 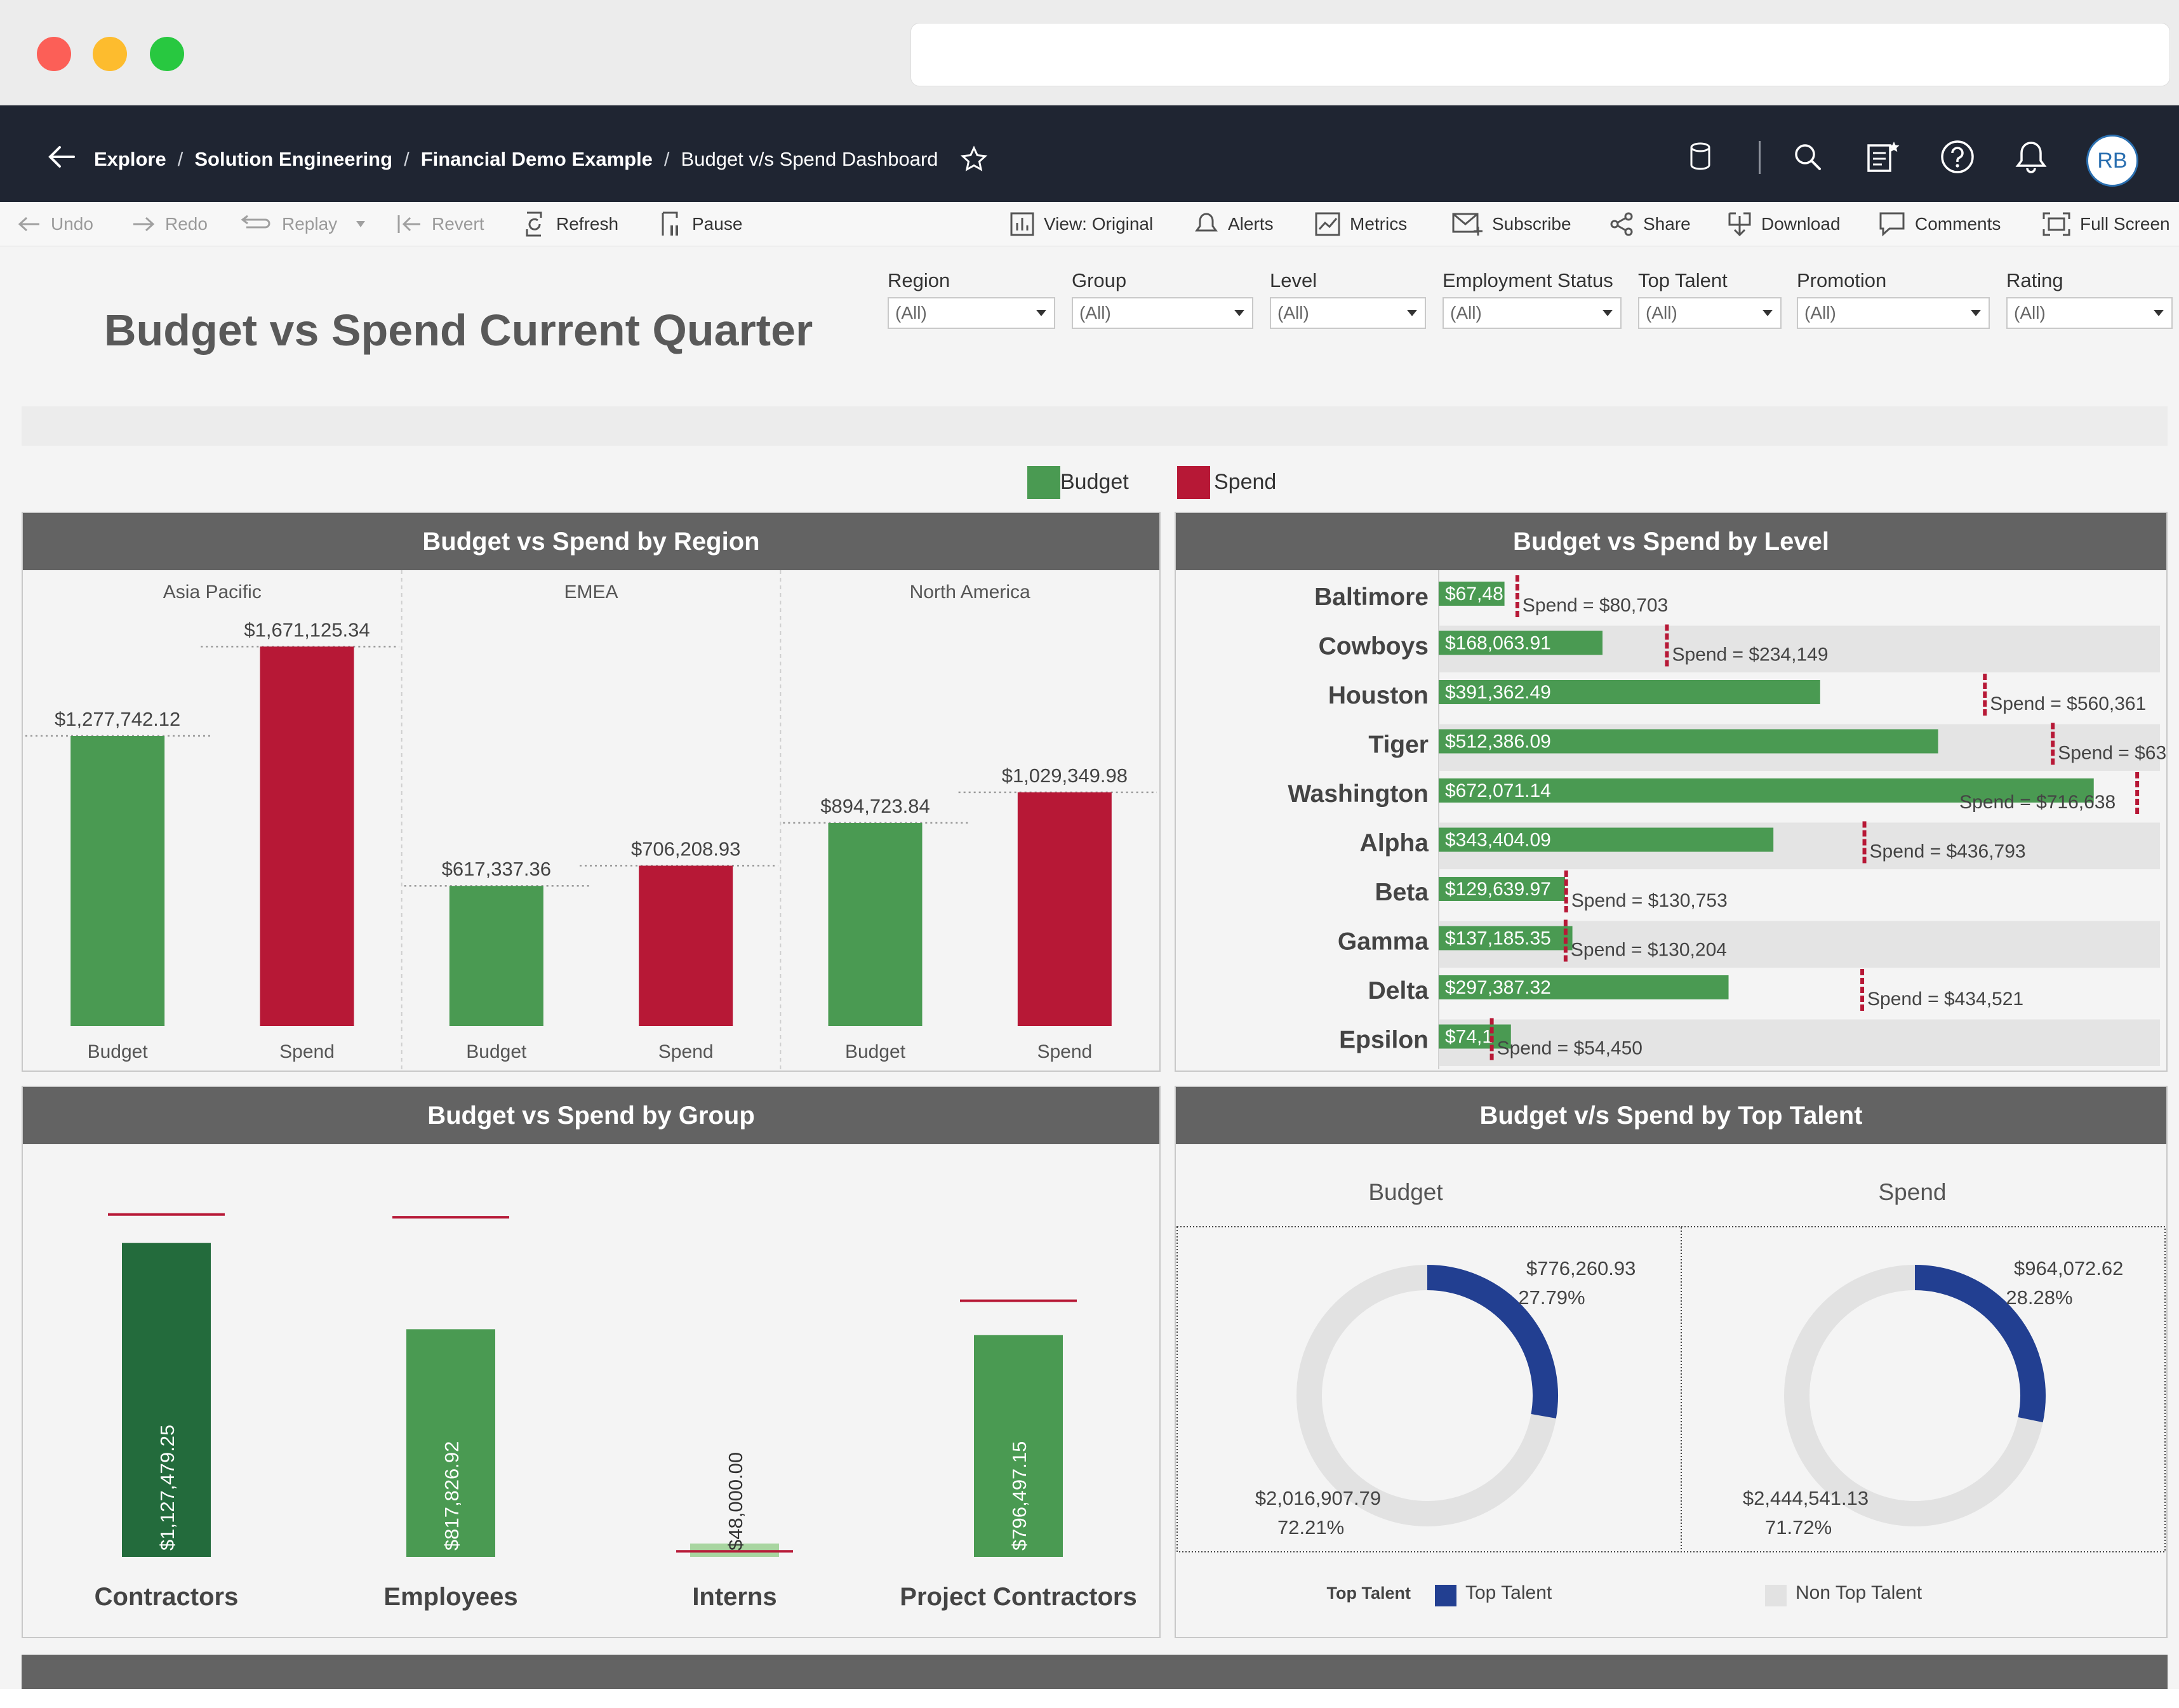 I want to click on redo-label: Redo, so click(x=186, y=224).